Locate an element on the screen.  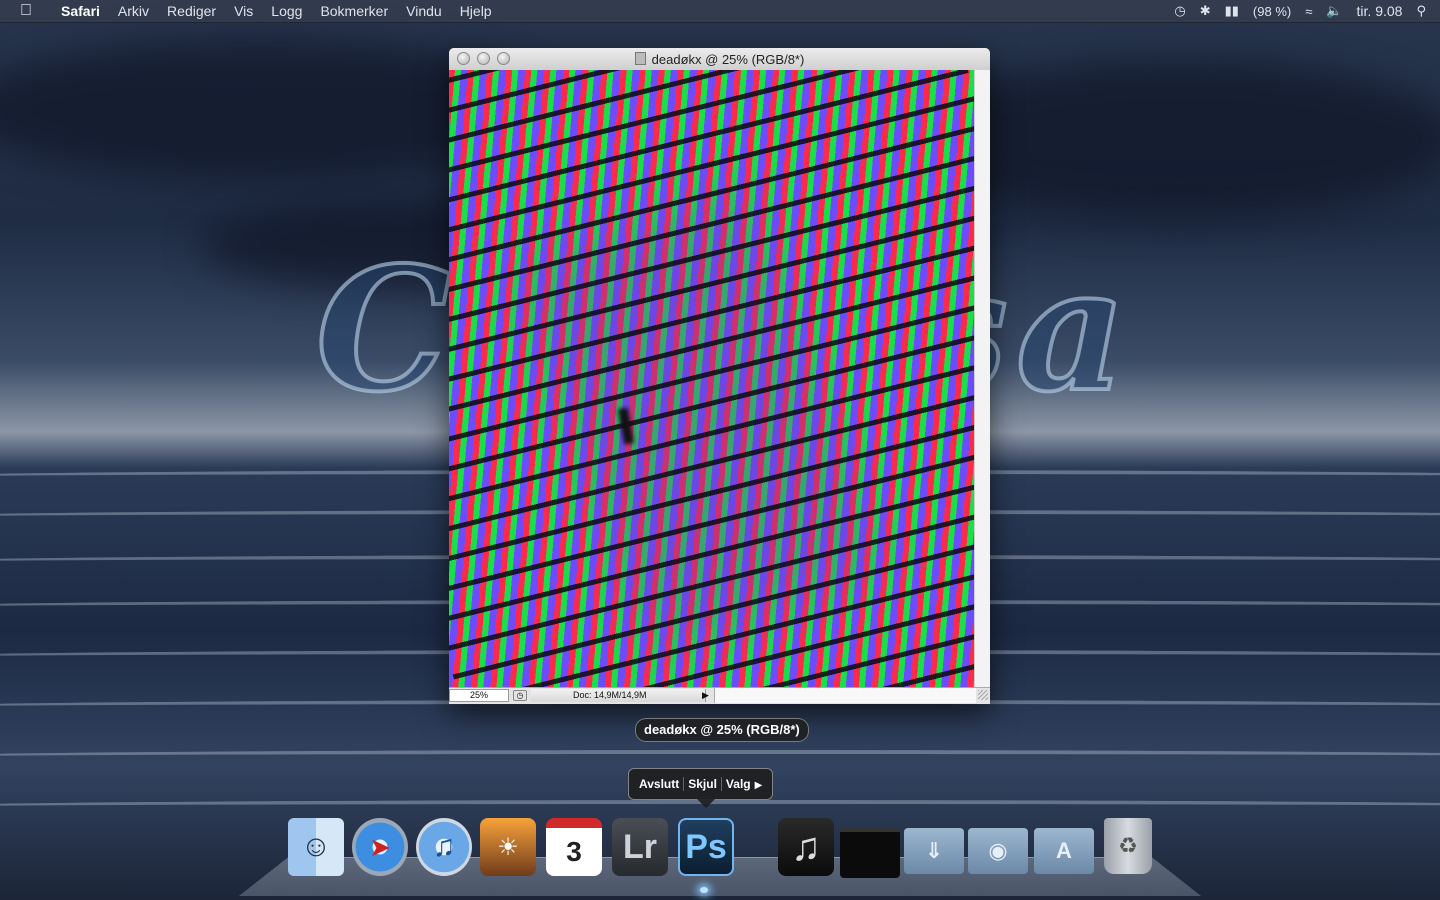
status-menu-arrow-icon: ▶ is located at coordinates (707, 695).